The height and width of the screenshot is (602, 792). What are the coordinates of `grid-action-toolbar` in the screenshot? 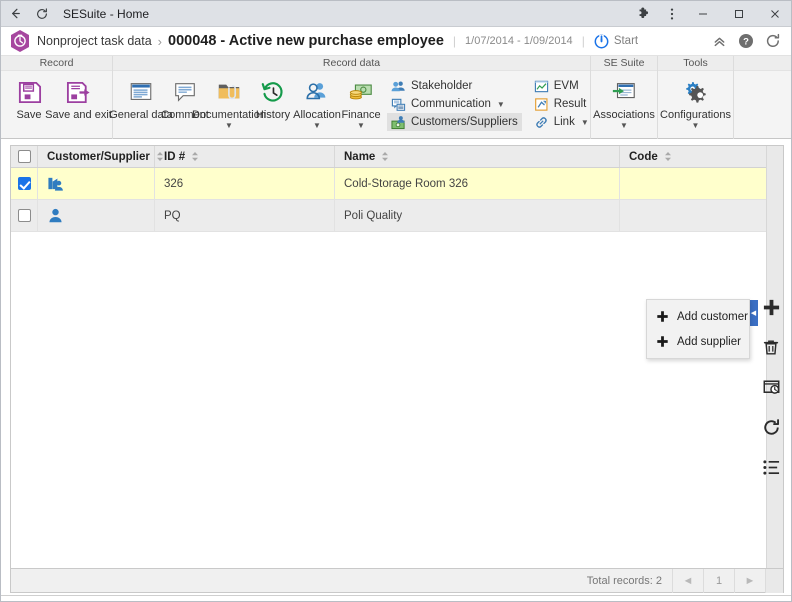 It's located at (771, 357).